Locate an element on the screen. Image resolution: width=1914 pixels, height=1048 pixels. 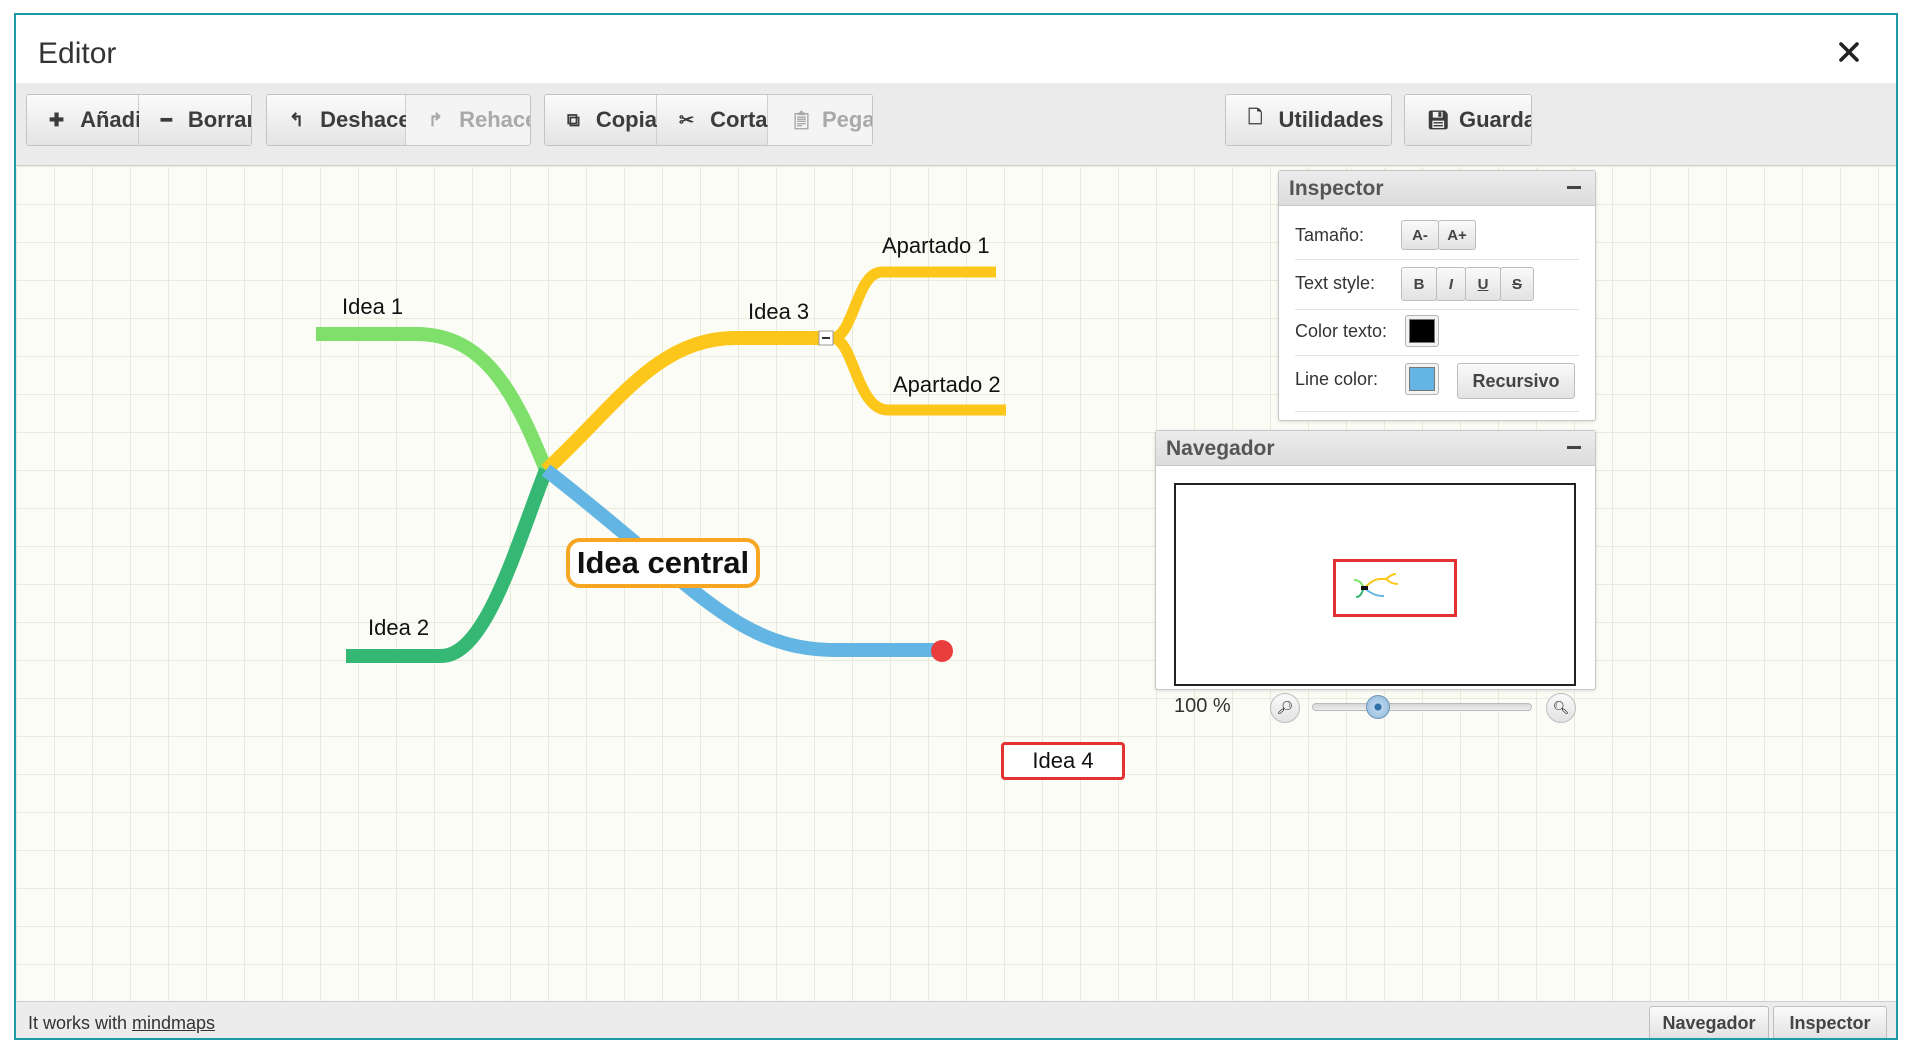
text-color-swatch is located at coordinates (1422, 331).